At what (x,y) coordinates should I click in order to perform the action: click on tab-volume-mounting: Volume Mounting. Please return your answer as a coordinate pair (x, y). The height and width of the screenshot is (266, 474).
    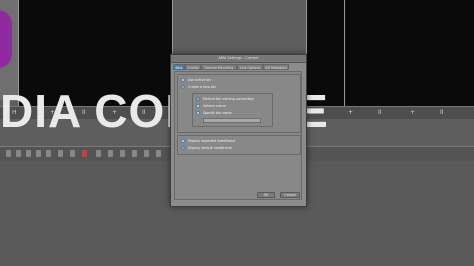
    Looking at the image, I should click on (219, 67).